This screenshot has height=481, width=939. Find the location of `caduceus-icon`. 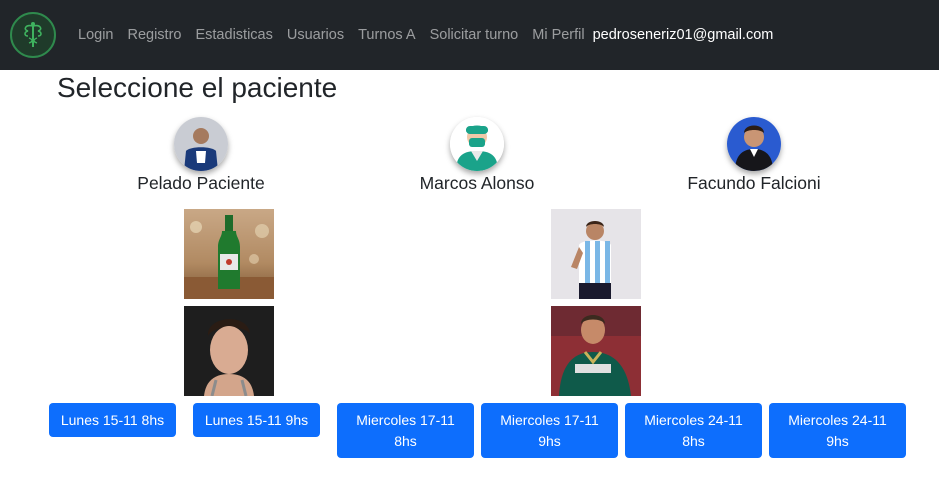

caduceus-icon is located at coordinates (33, 34).